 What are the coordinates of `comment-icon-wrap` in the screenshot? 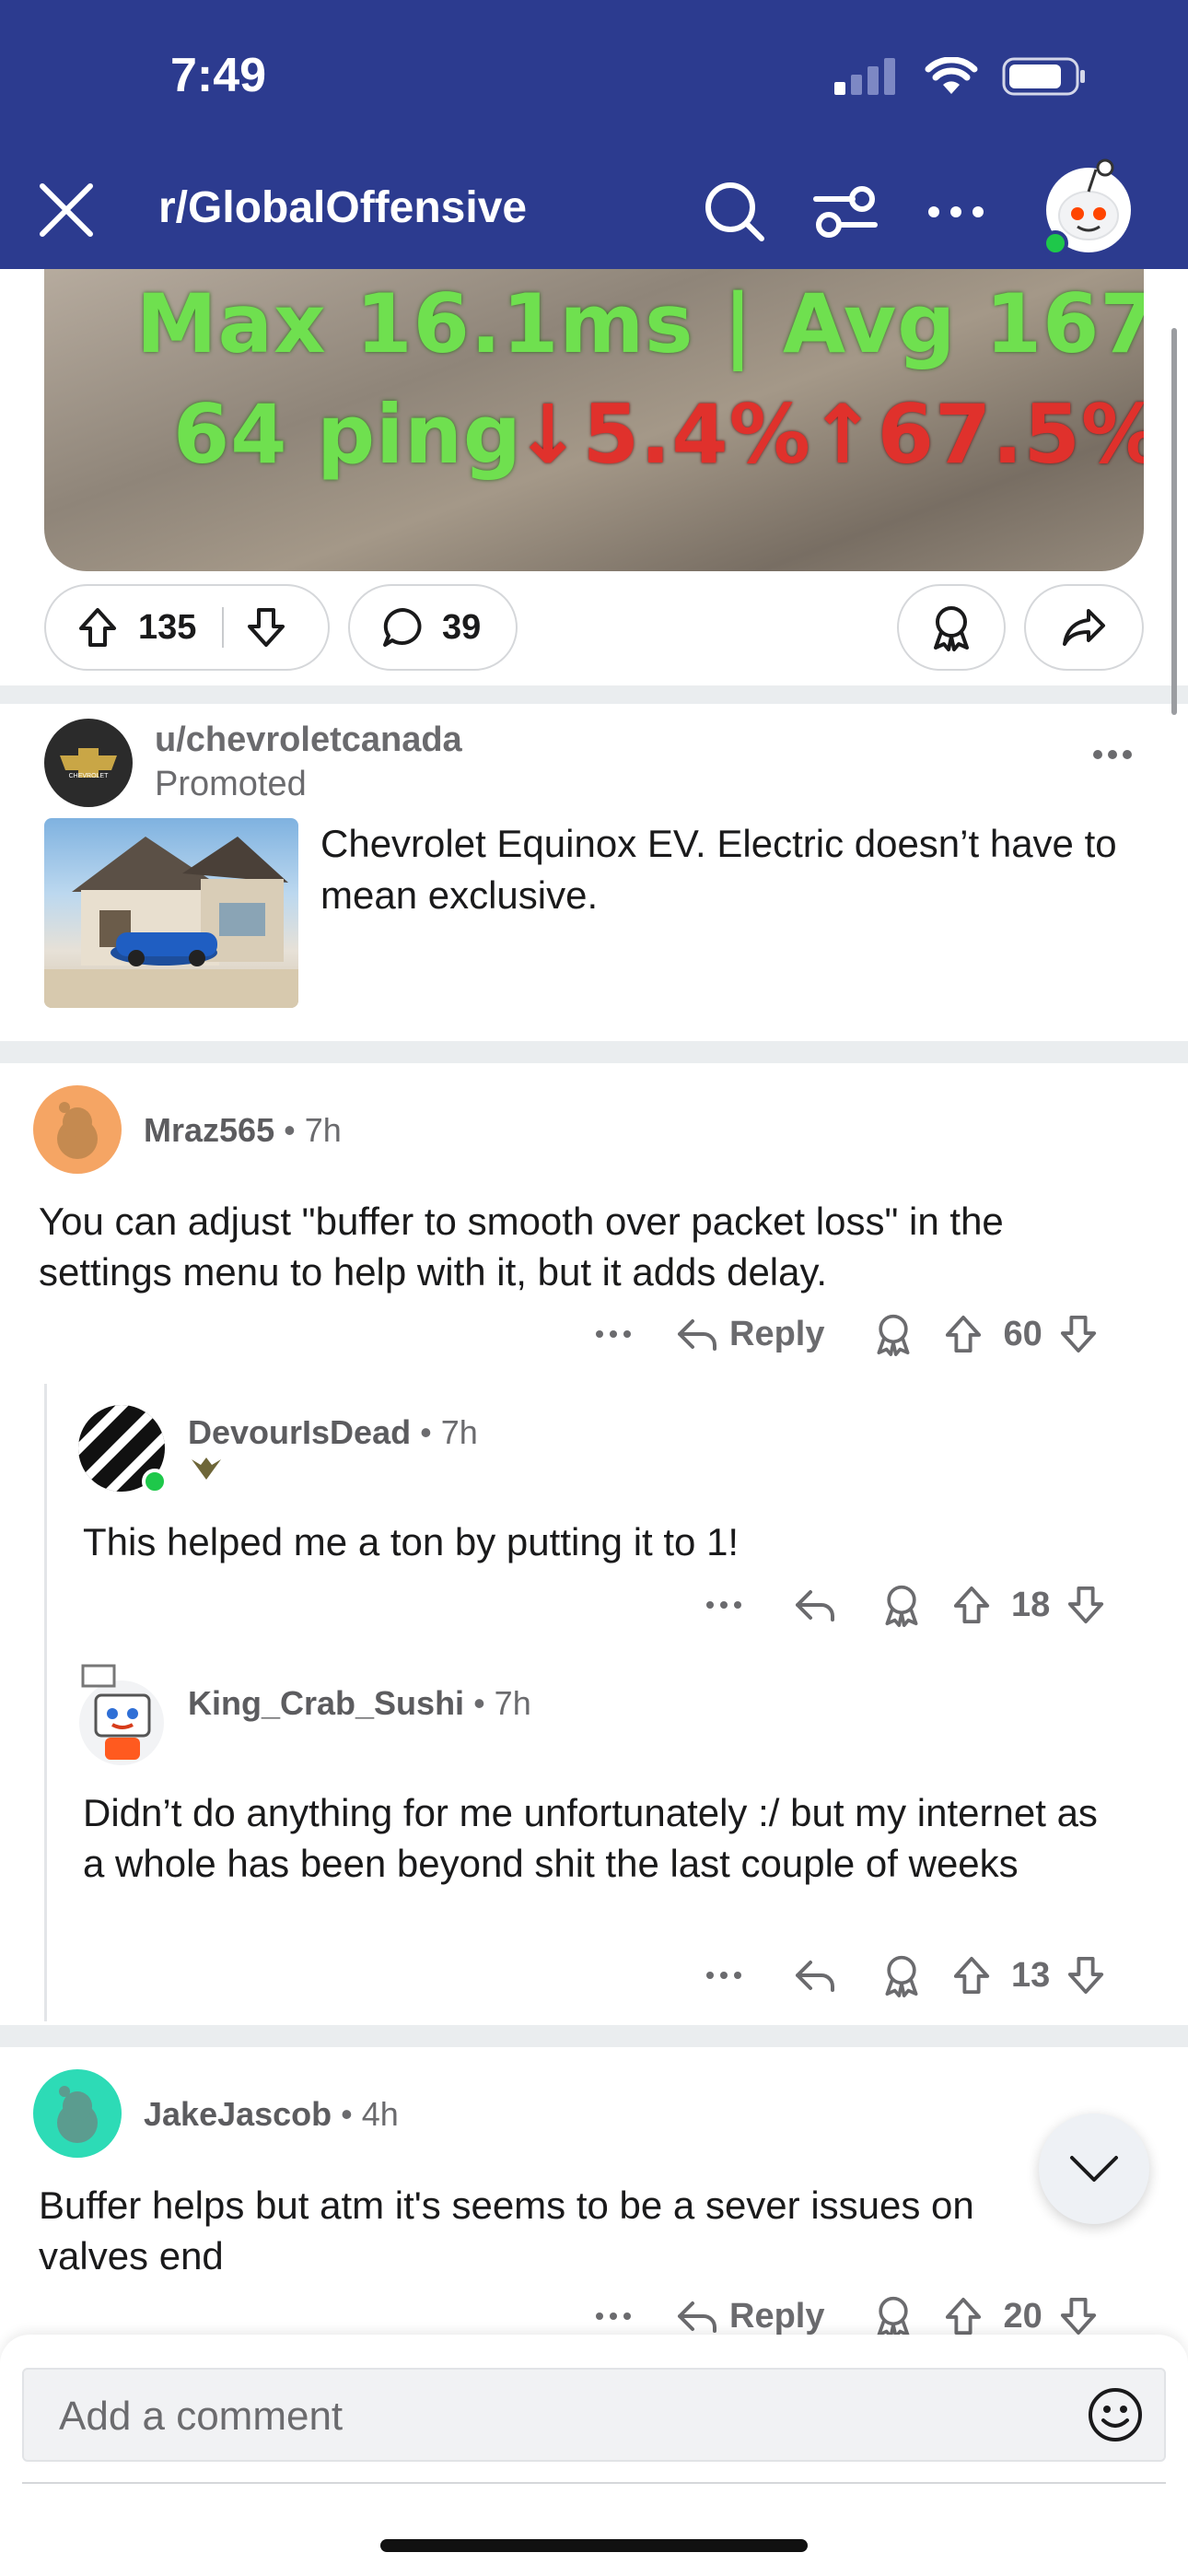 It's located at (402, 627).